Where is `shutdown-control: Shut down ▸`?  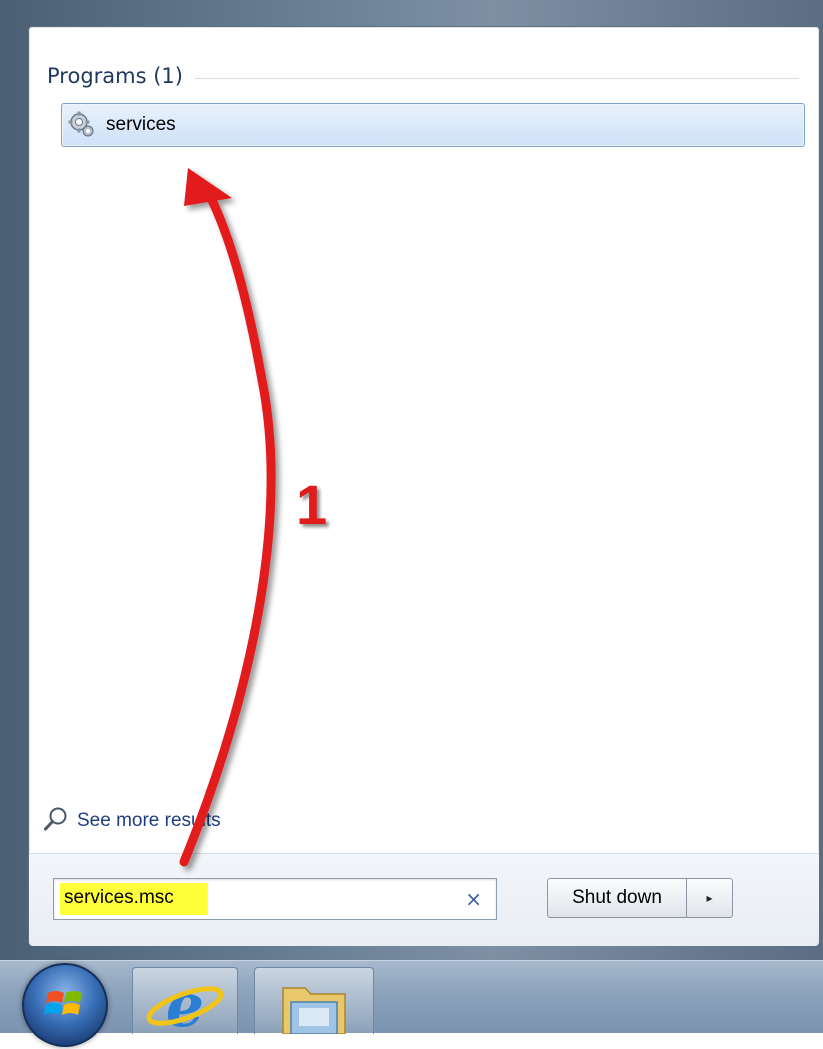
shutdown-control: Shut down ▸ is located at coordinates (640, 898).